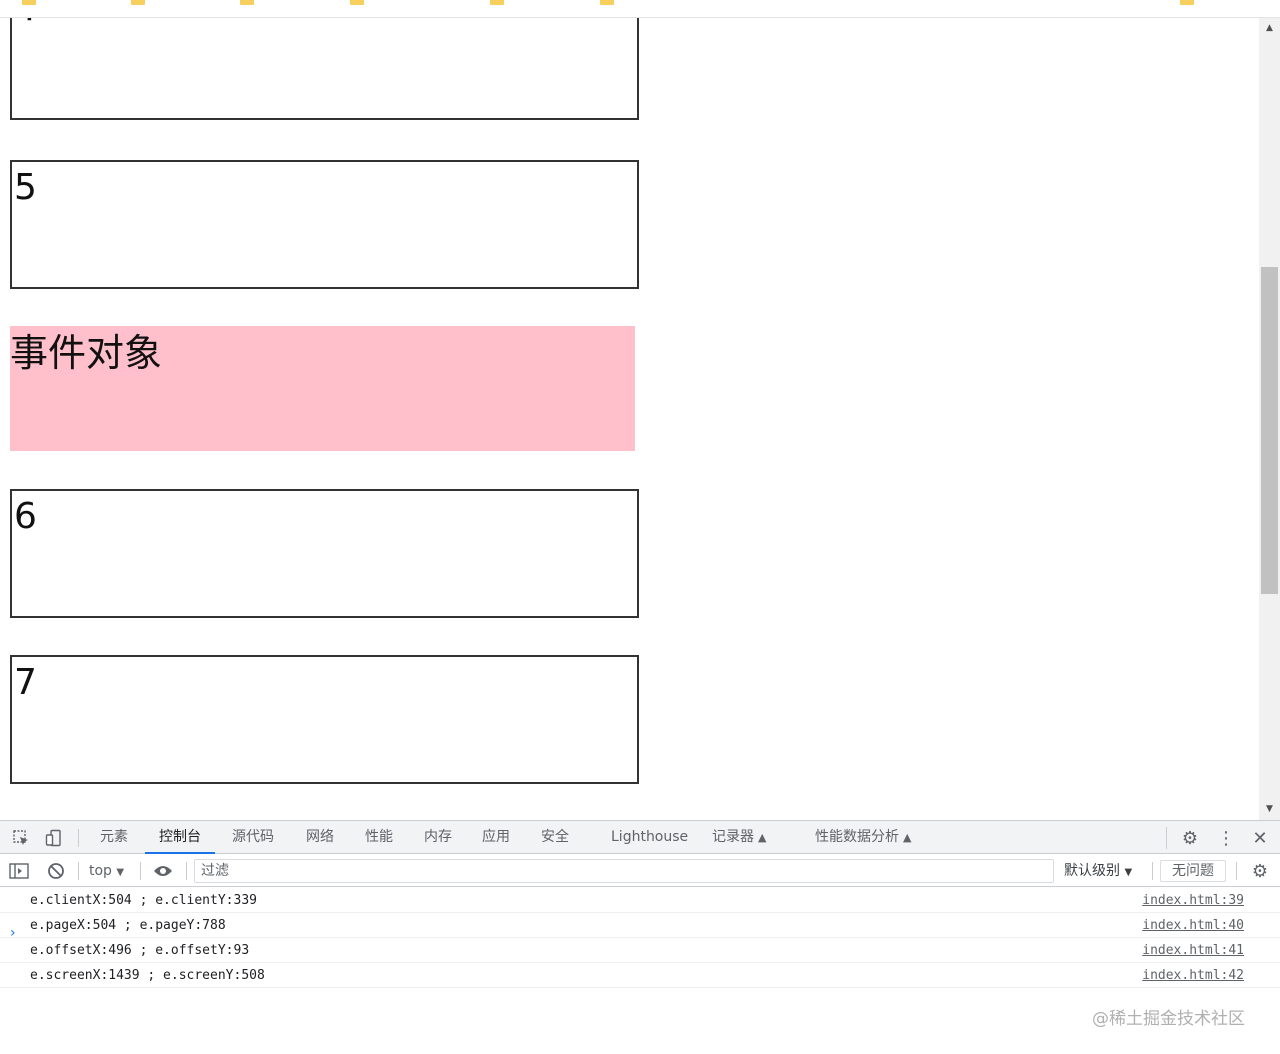 The width and height of the screenshot is (1280, 1054). Describe the element at coordinates (1269, 809) in the screenshot. I see `scroll-down-arrow-icon: ▼` at that location.